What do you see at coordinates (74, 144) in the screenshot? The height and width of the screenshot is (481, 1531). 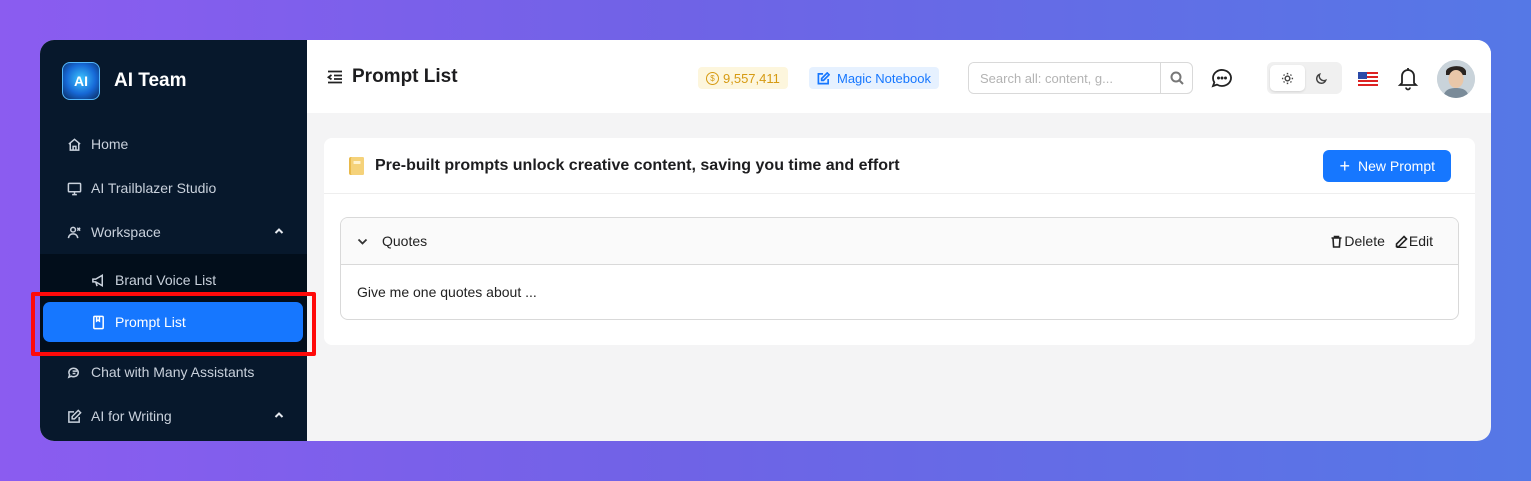 I see `home-icon` at bounding box center [74, 144].